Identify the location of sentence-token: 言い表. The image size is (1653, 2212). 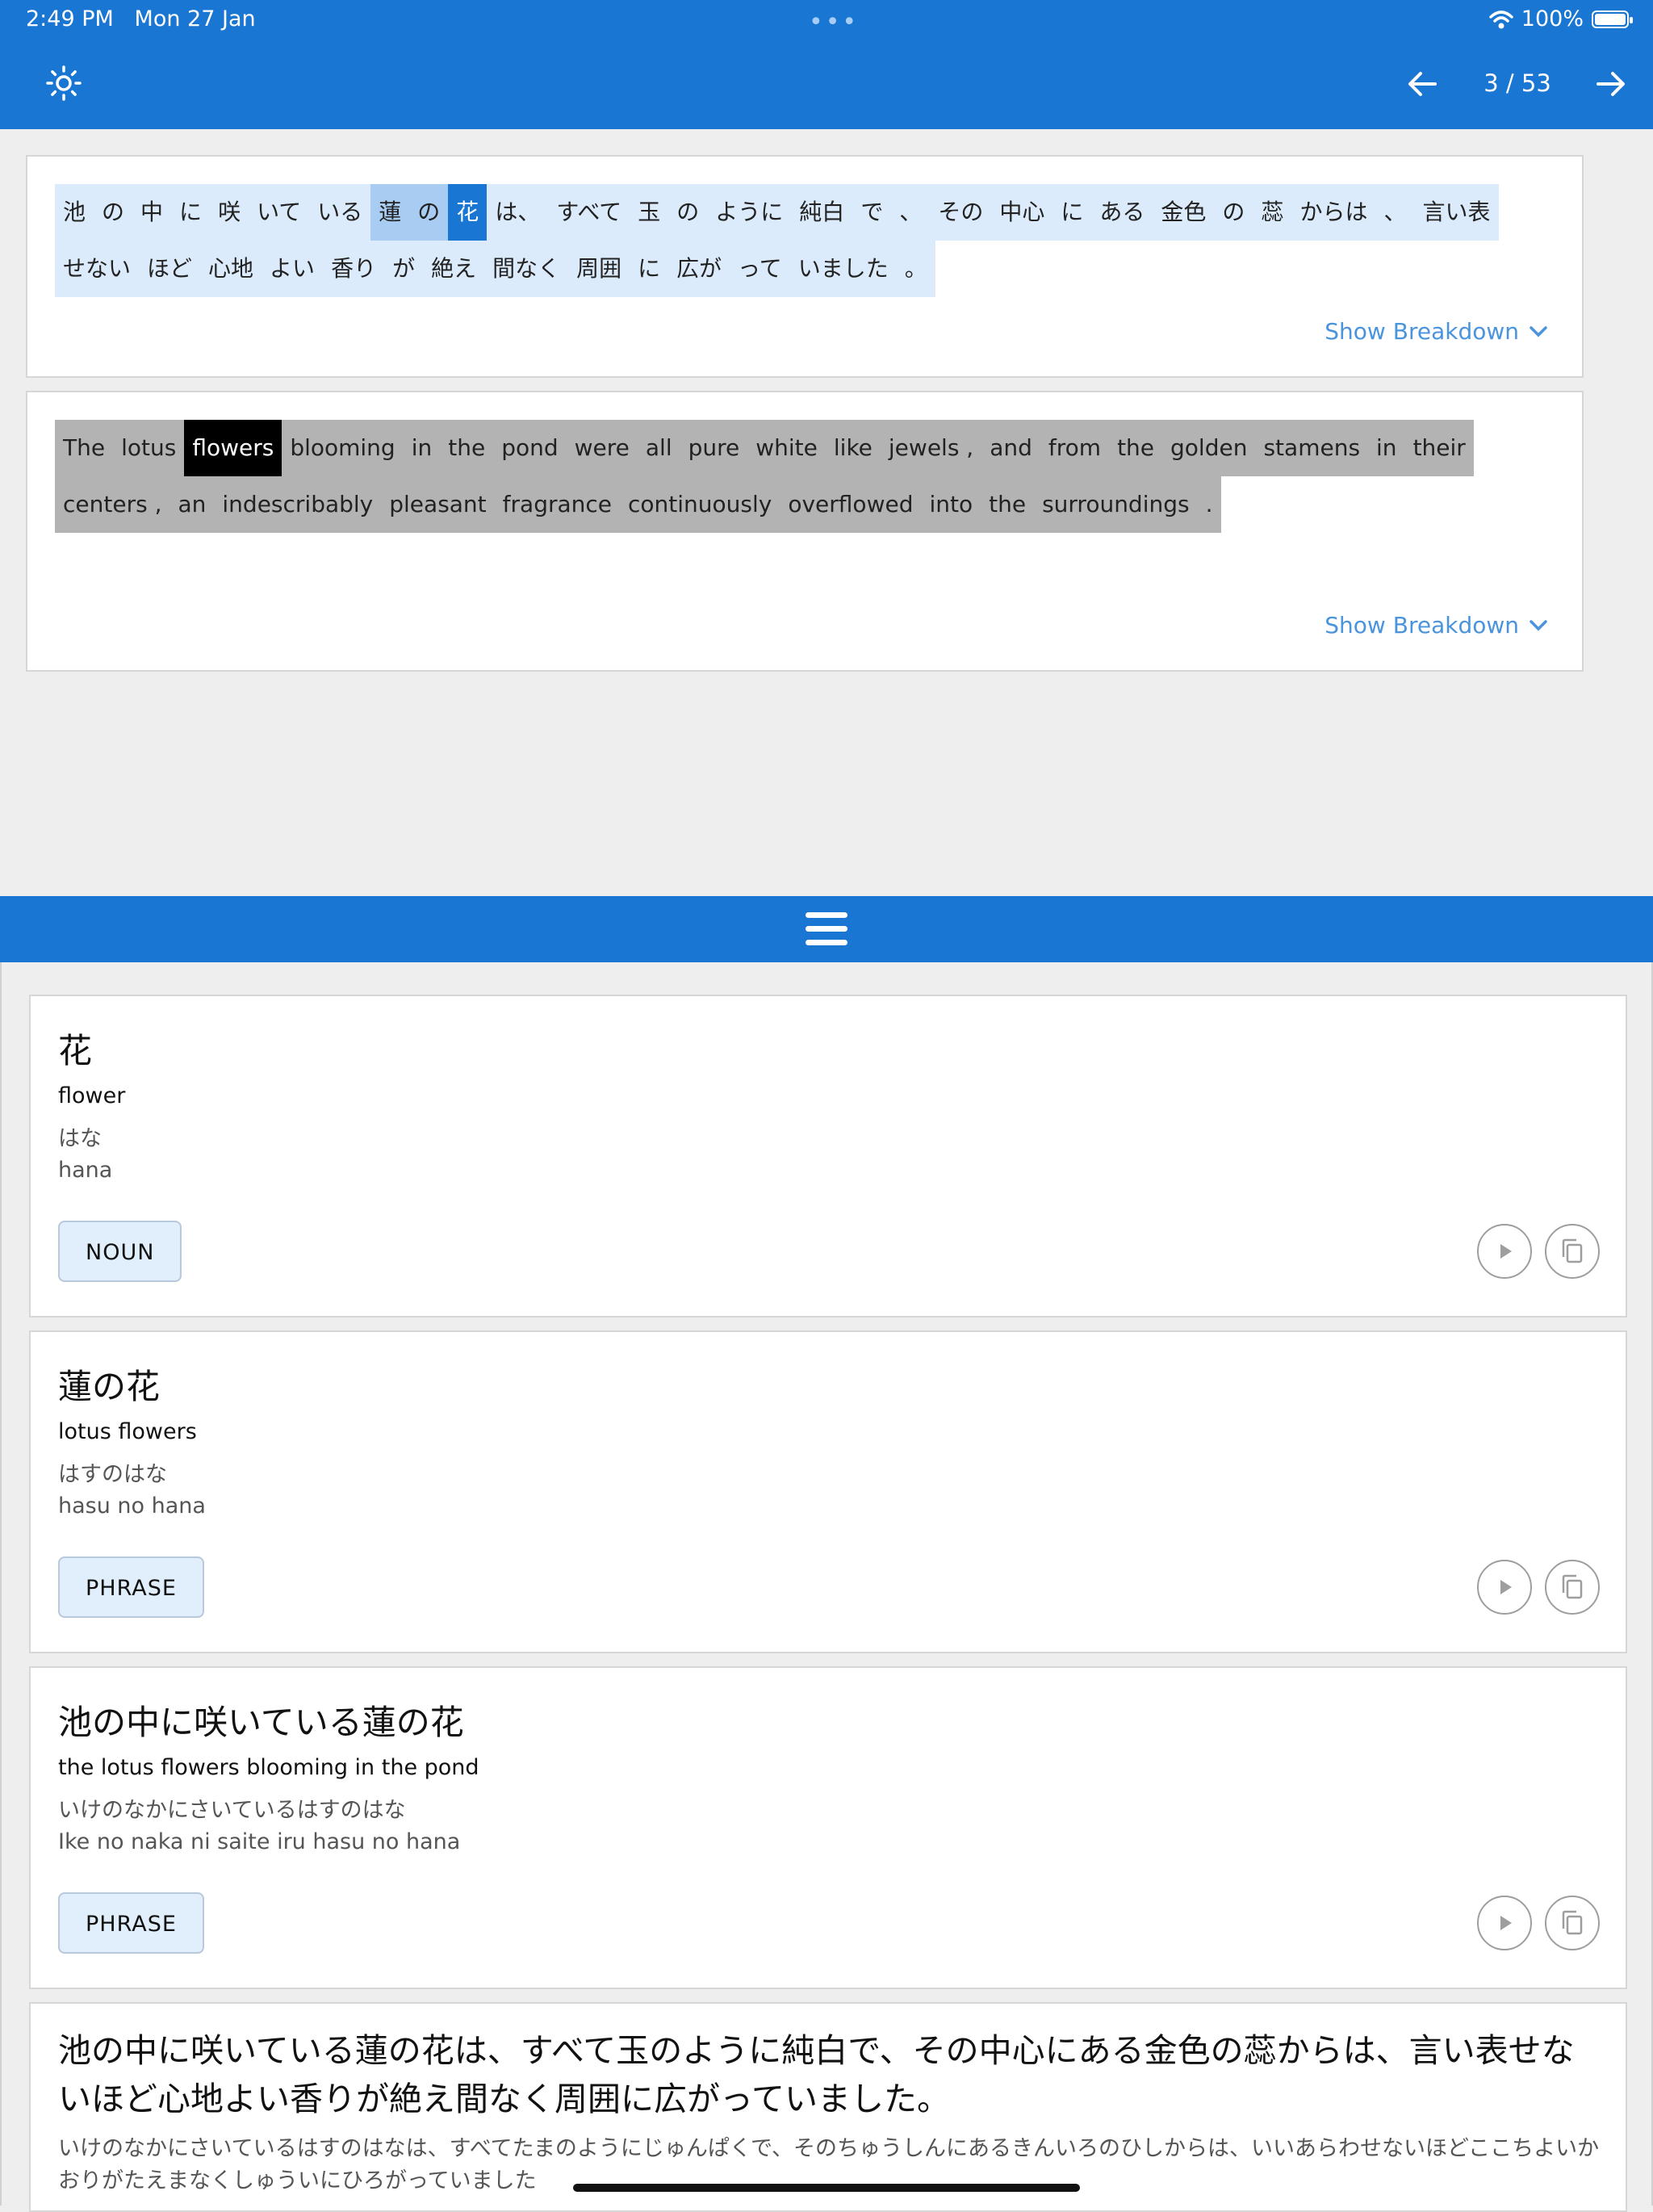
(1457, 212).